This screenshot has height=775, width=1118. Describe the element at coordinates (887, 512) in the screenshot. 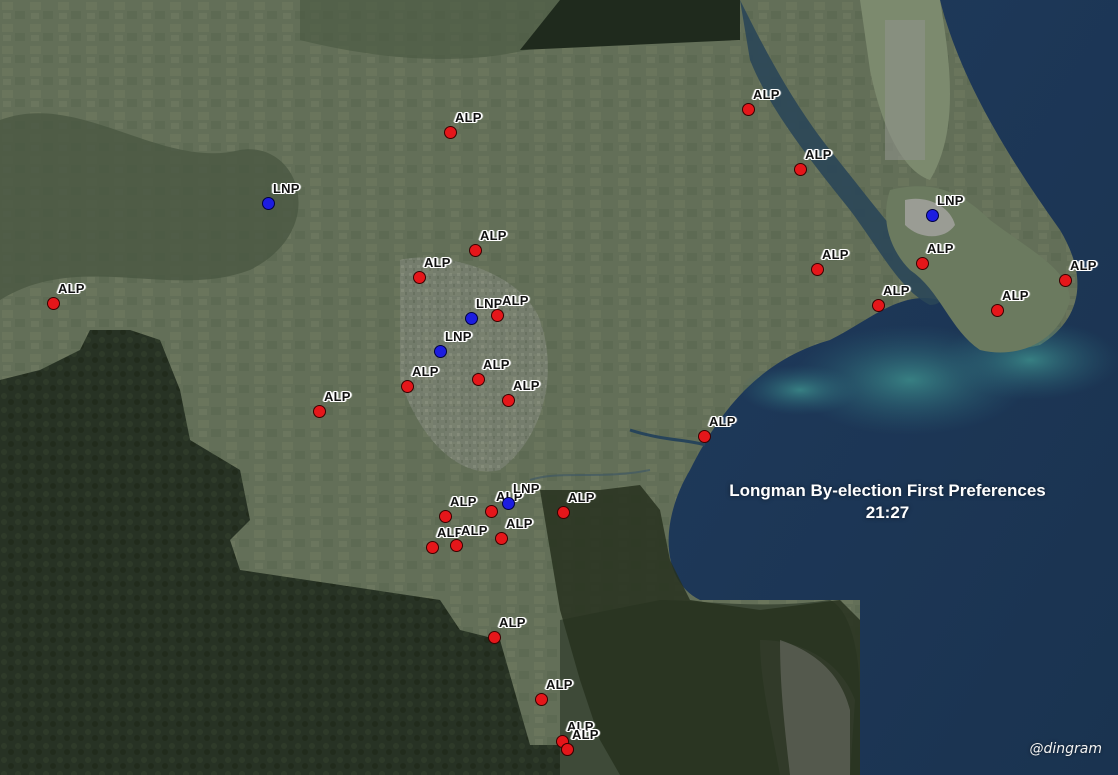

I see `map-time: 21:27` at that location.